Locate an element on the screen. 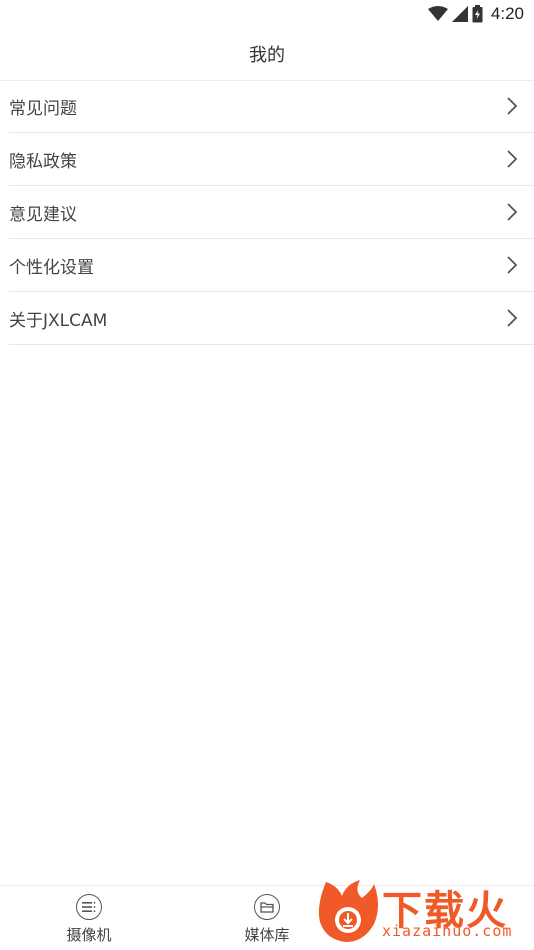 The image size is (534, 950). tab-media-library: 媒体库 is located at coordinates (267, 919).